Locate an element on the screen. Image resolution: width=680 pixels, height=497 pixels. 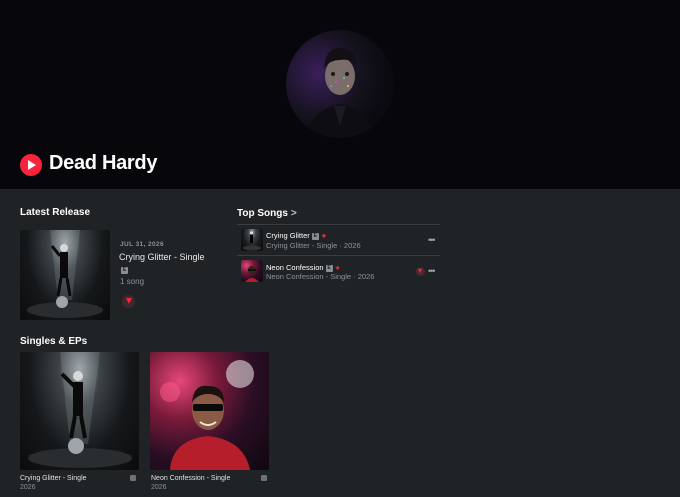
single-title: Neon Confession - Single is located at coordinates (190, 478).